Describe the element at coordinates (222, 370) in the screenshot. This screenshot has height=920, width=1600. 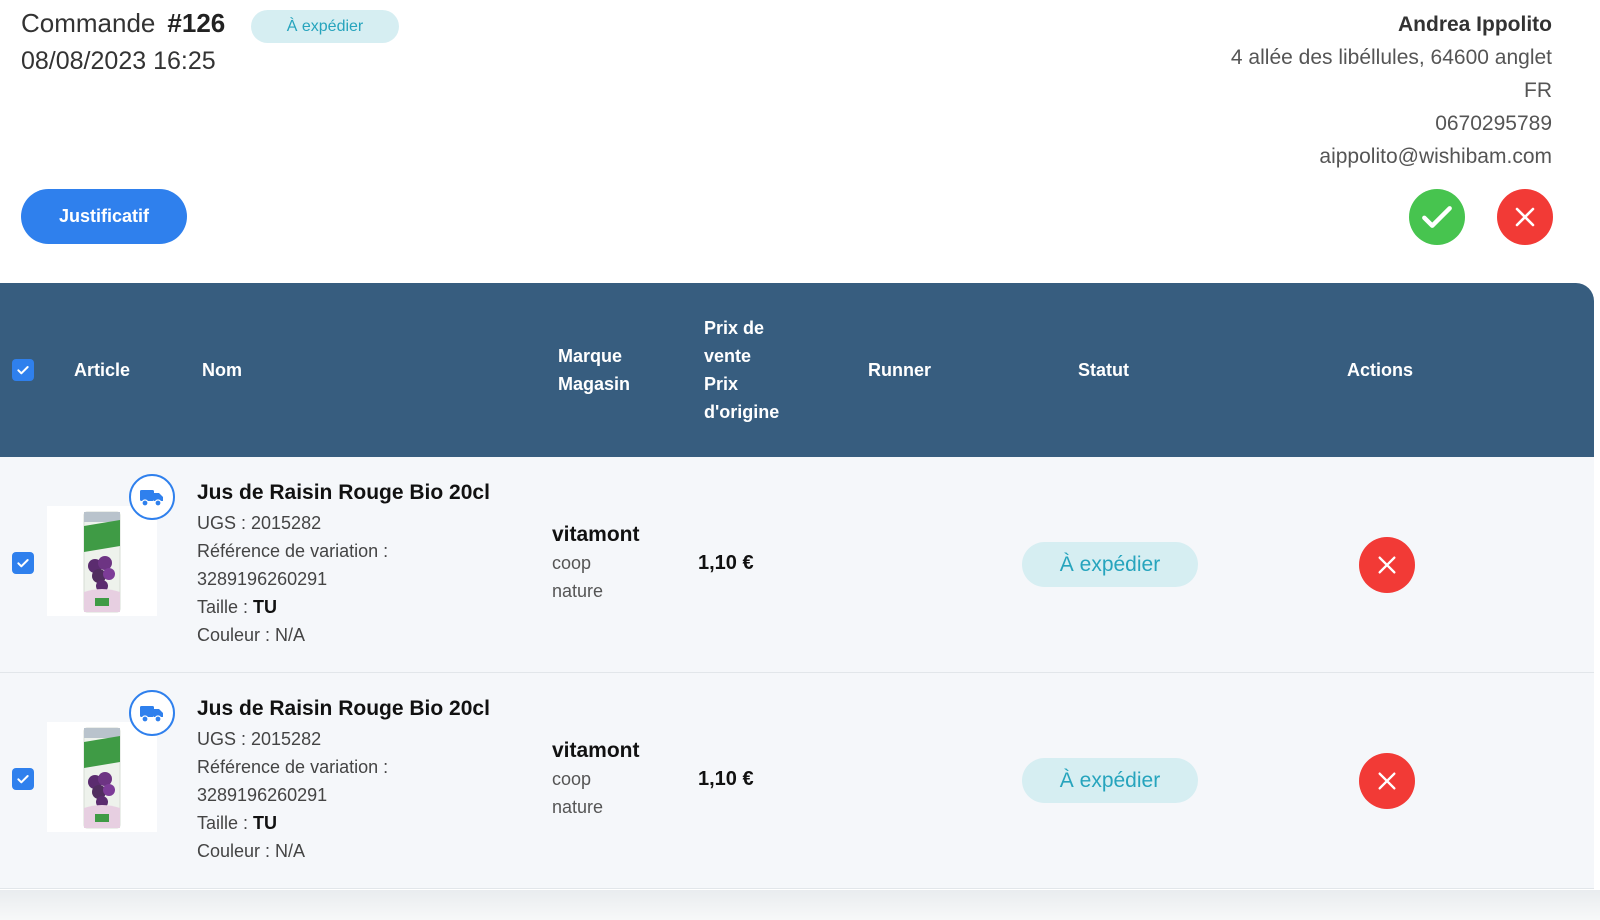
I see `header-nom: Nom` at that location.